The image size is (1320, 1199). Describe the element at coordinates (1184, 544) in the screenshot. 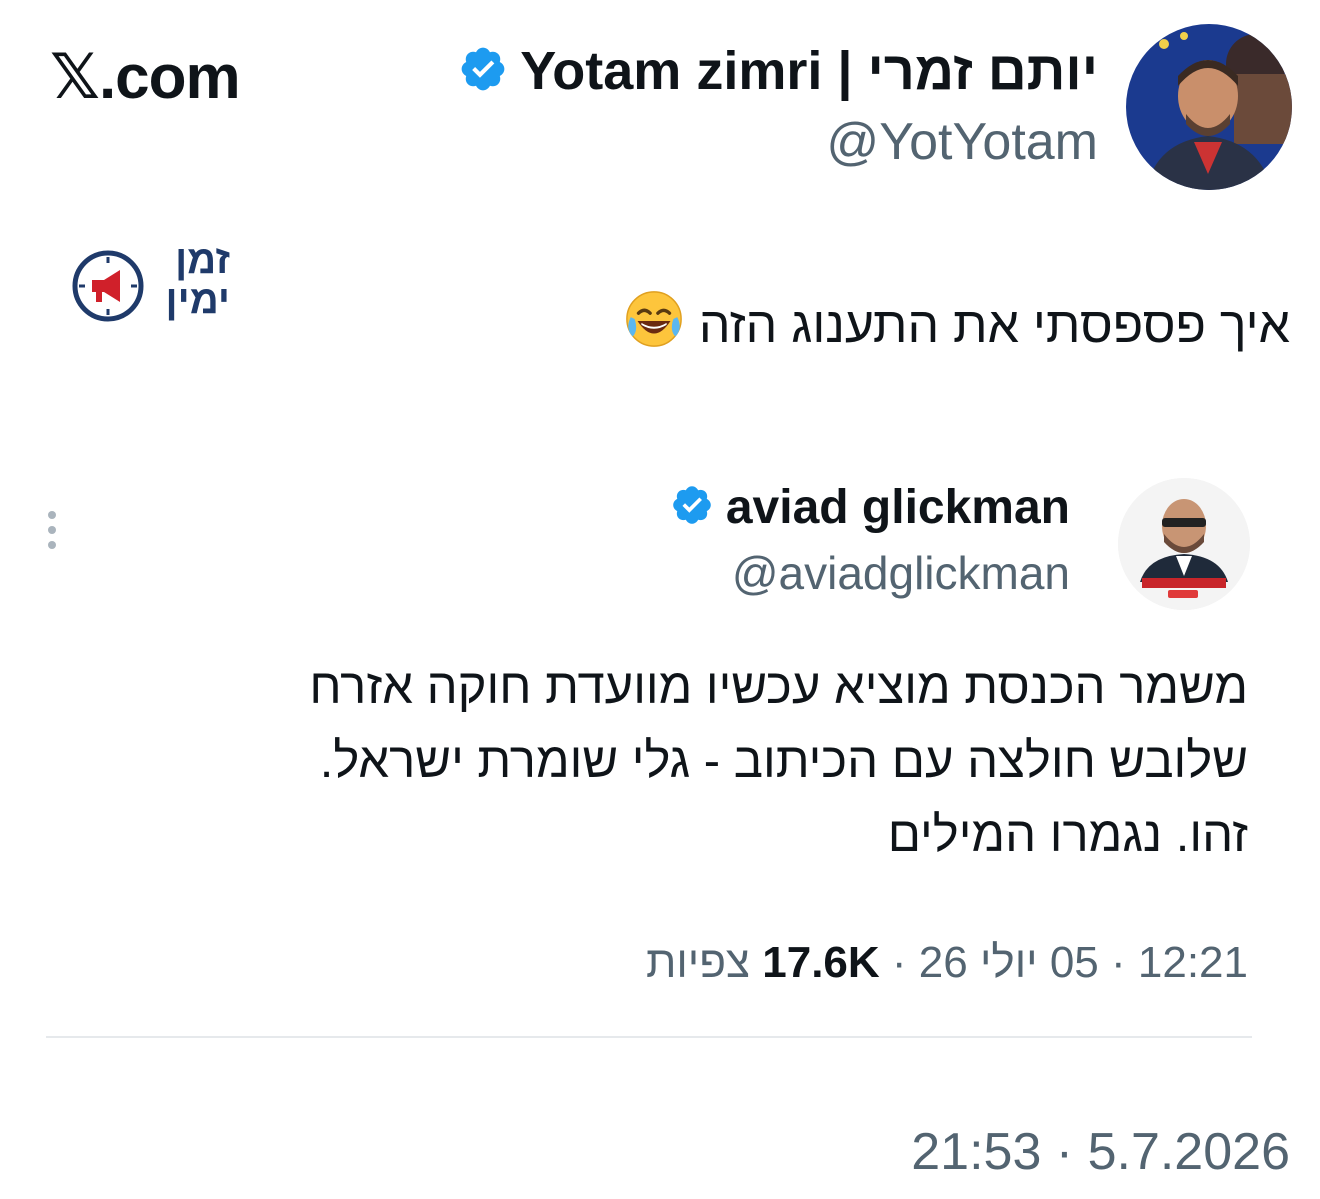

I see `quote-author-avatar` at that location.